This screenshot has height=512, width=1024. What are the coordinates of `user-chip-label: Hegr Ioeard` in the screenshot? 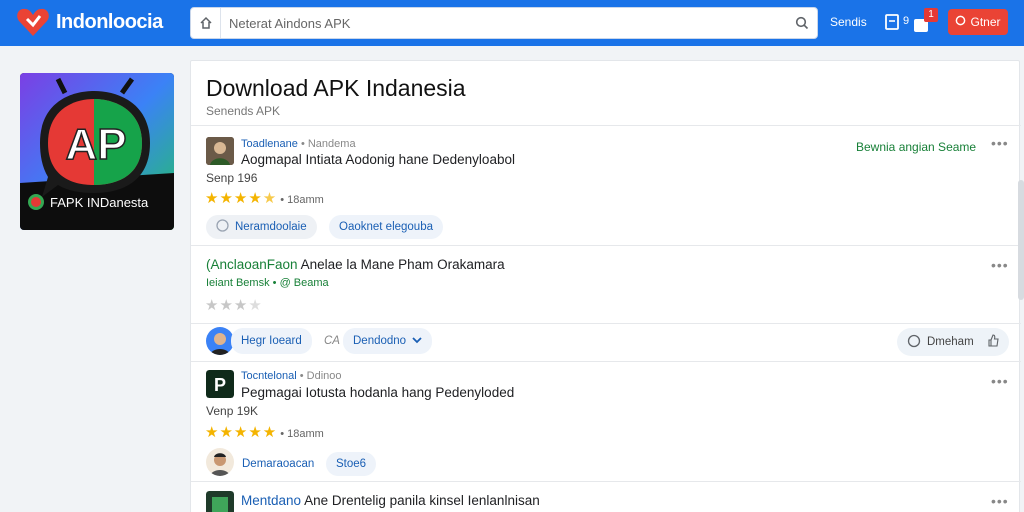 It's located at (271, 341).